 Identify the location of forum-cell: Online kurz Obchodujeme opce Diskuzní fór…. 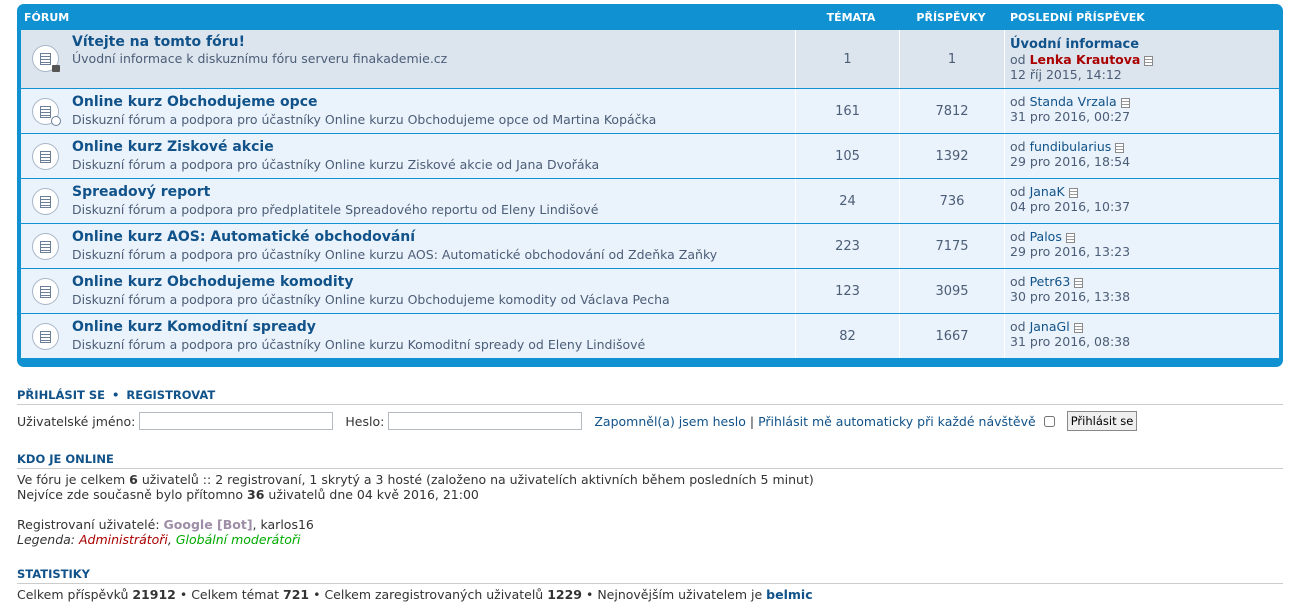
(408, 111).